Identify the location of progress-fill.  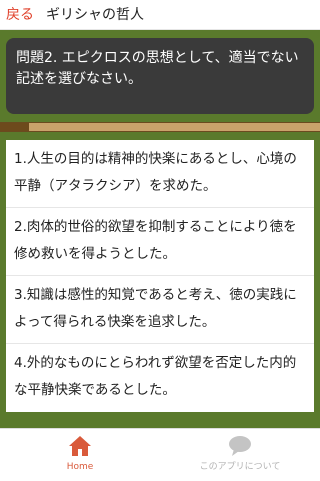
(14, 127).